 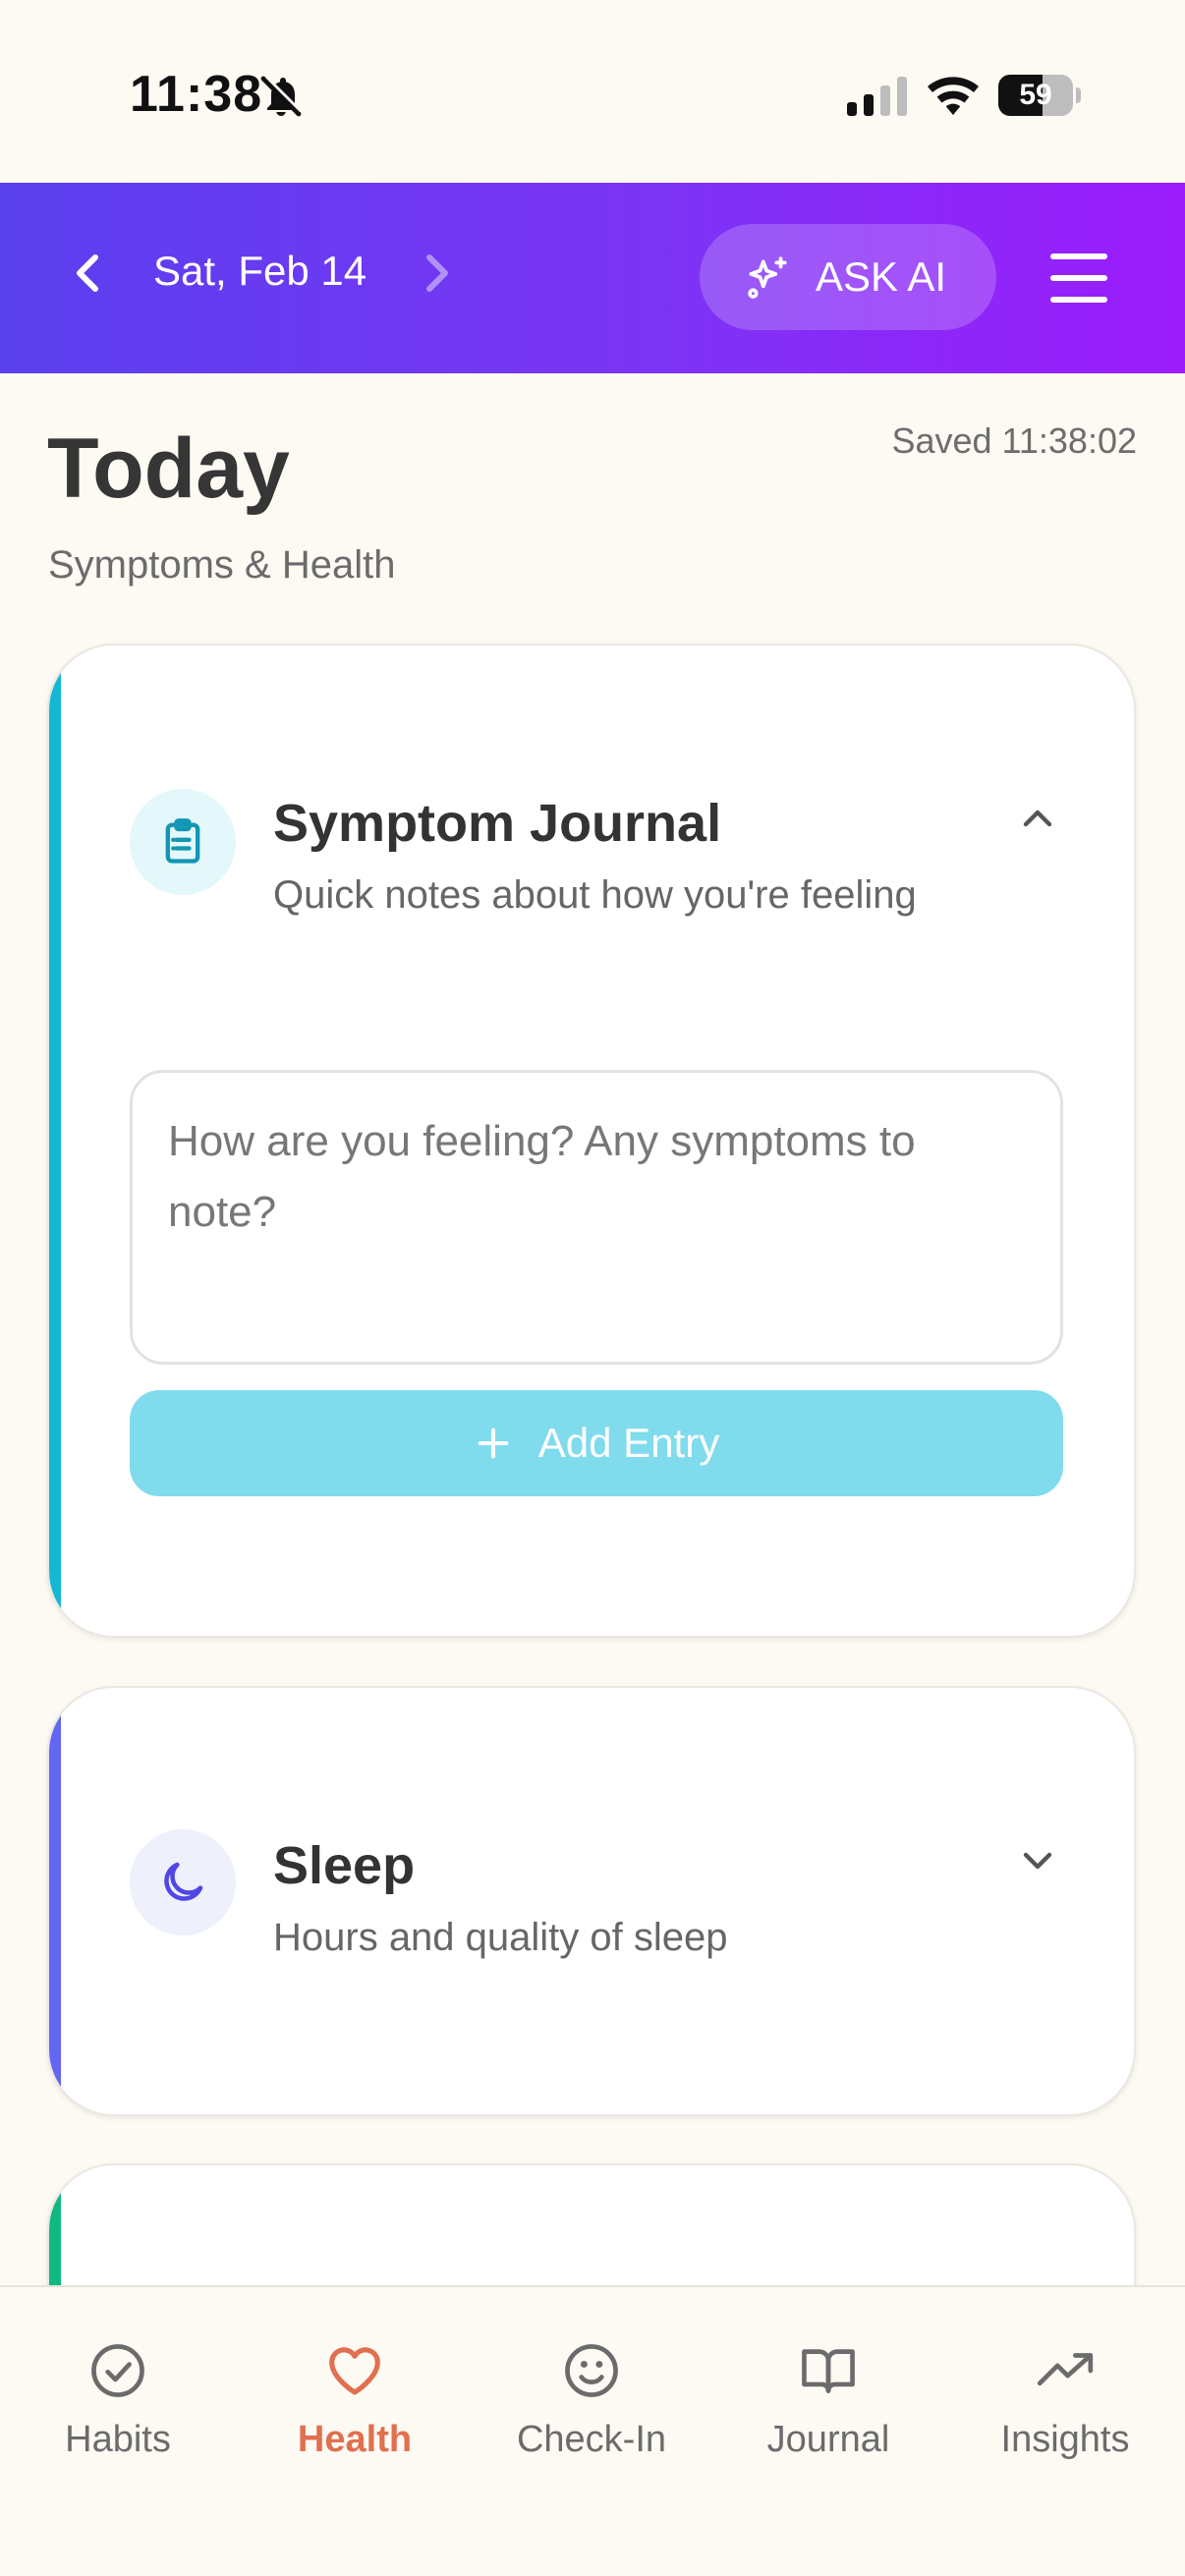 I want to click on current-date: Sat, Feb 14, so click(x=260, y=271).